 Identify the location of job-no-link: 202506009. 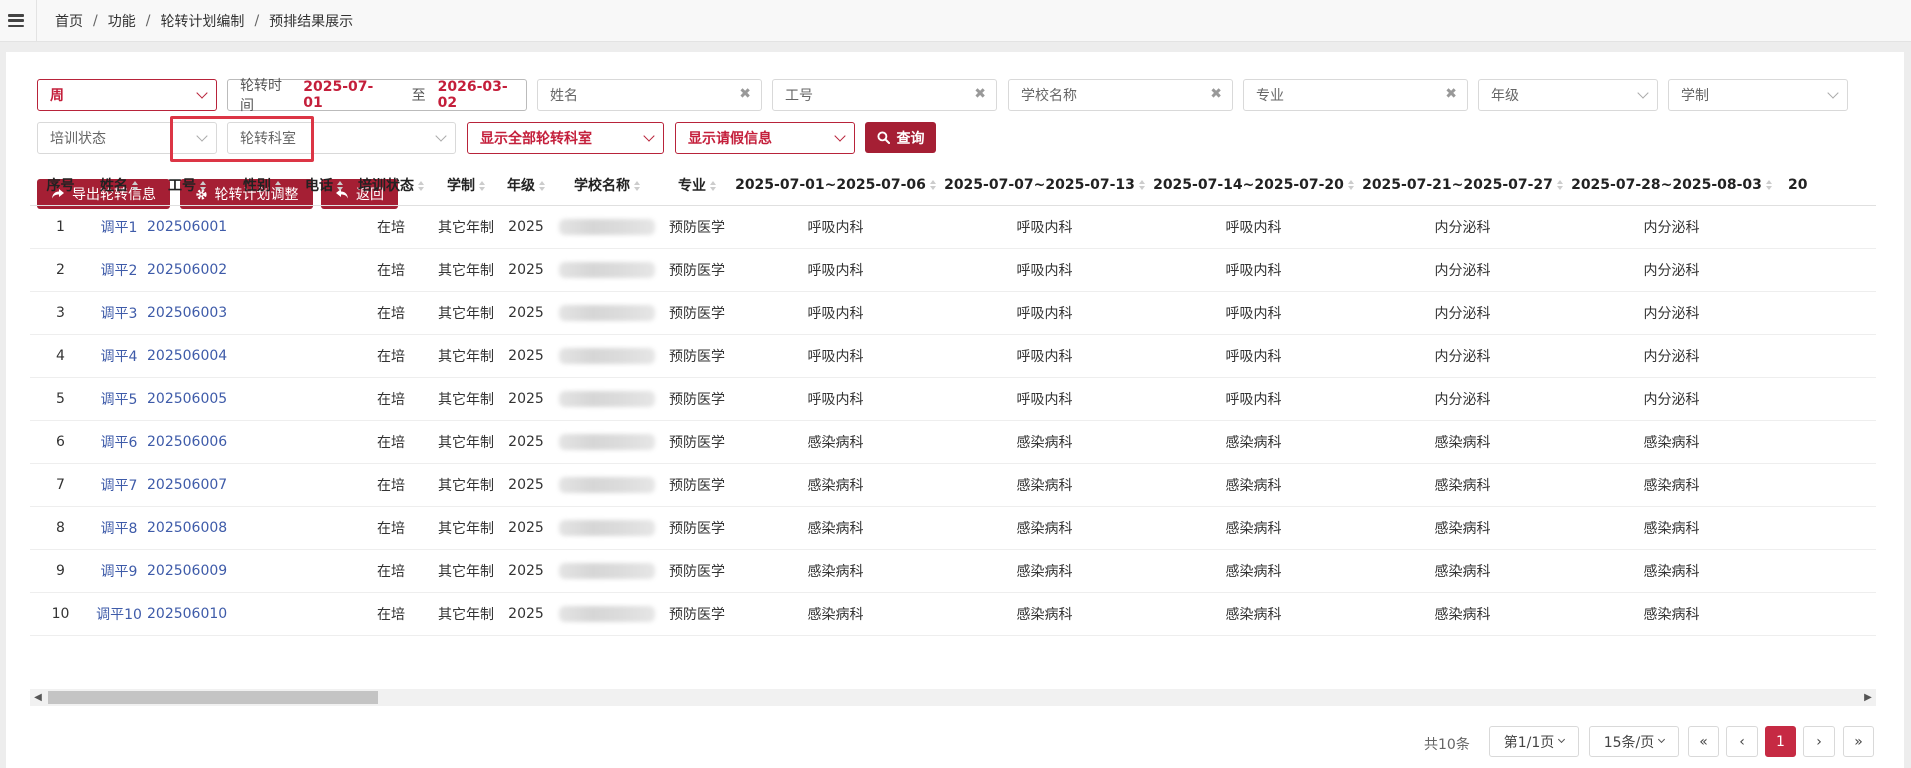
(187, 571).